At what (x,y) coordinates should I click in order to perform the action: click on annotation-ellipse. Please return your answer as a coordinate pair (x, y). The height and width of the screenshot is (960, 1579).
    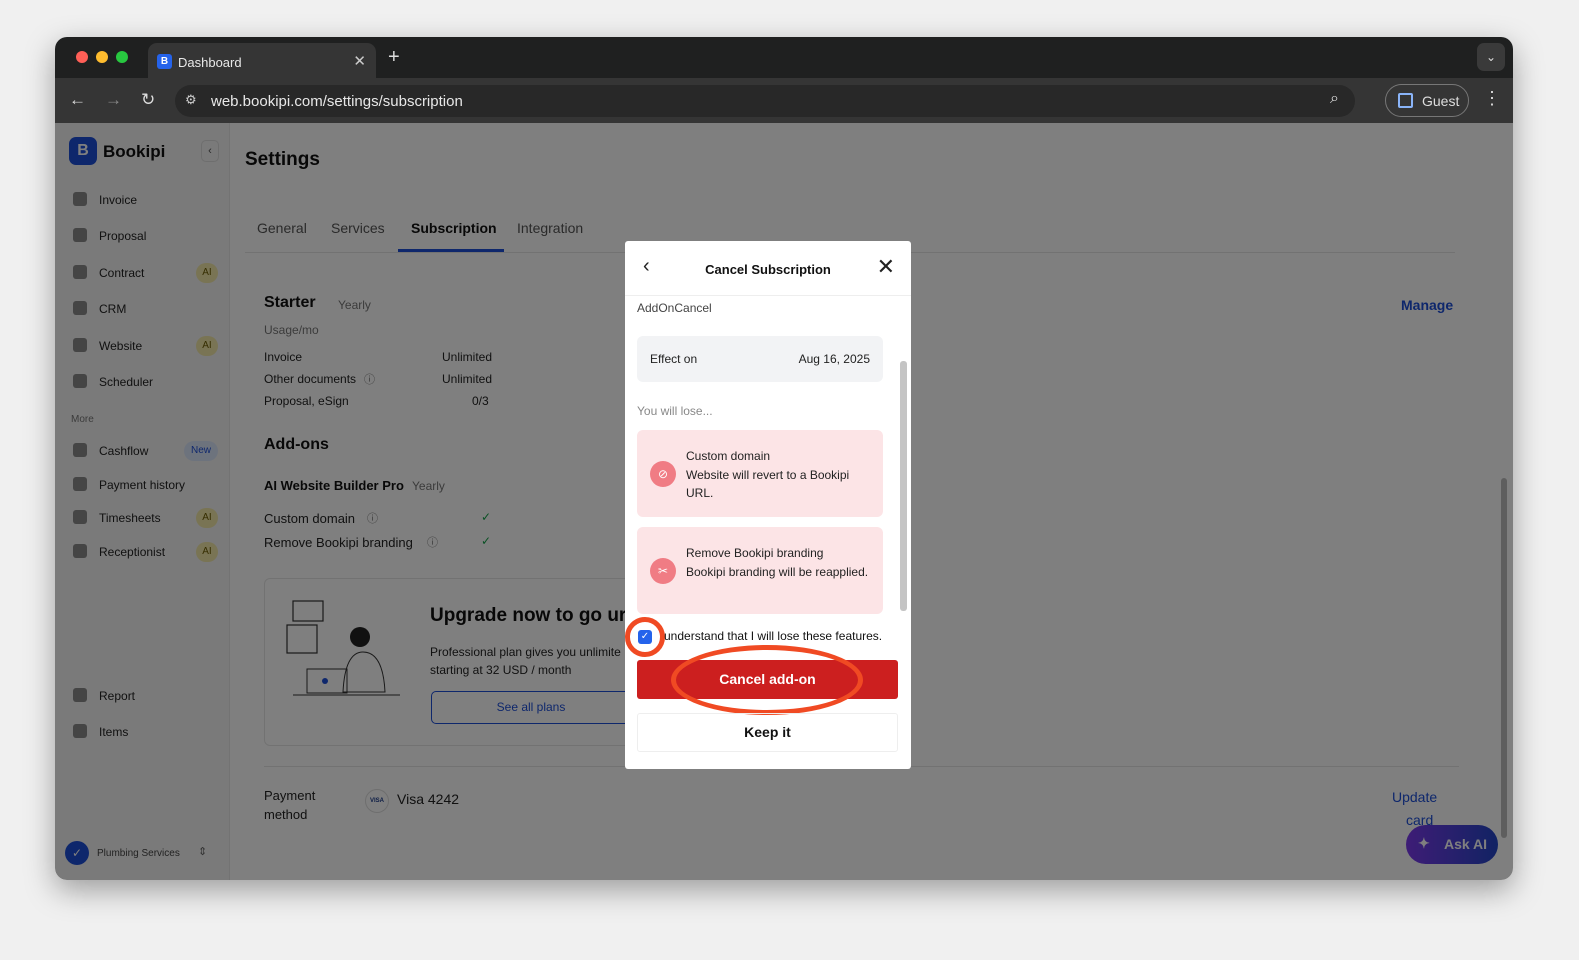
    Looking at the image, I should click on (767, 680).